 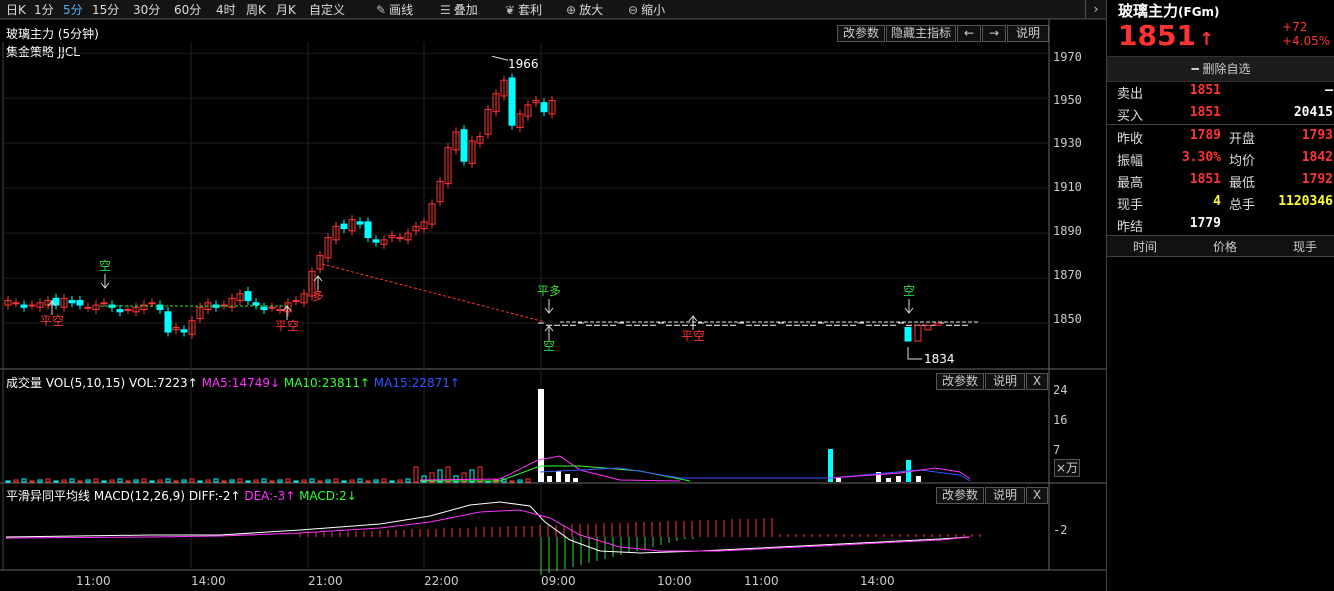 What do you see at coordinates (1005, 495) in the screenshot?
I see `macd-help-button: 说明` at bounding box center [1005, 495].